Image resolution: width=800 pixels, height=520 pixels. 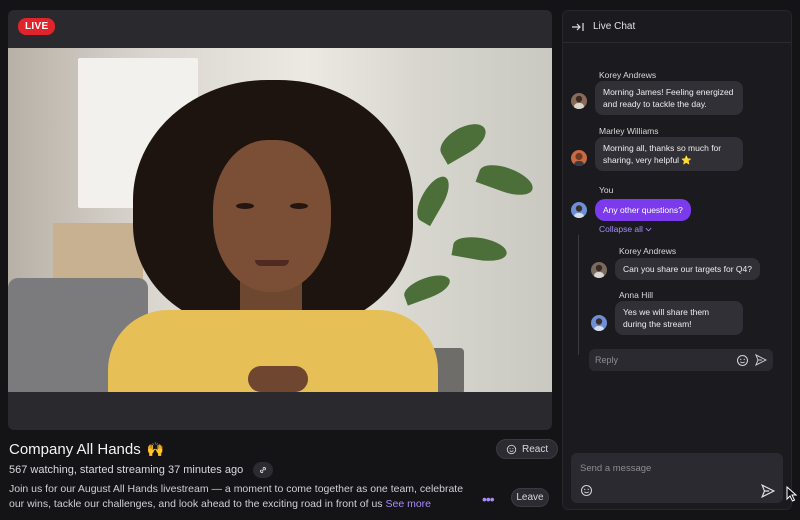 What do you see at coordinates (535, 449) in the screenshot?
I see `react-label: React` at bounding box center [535, 449].